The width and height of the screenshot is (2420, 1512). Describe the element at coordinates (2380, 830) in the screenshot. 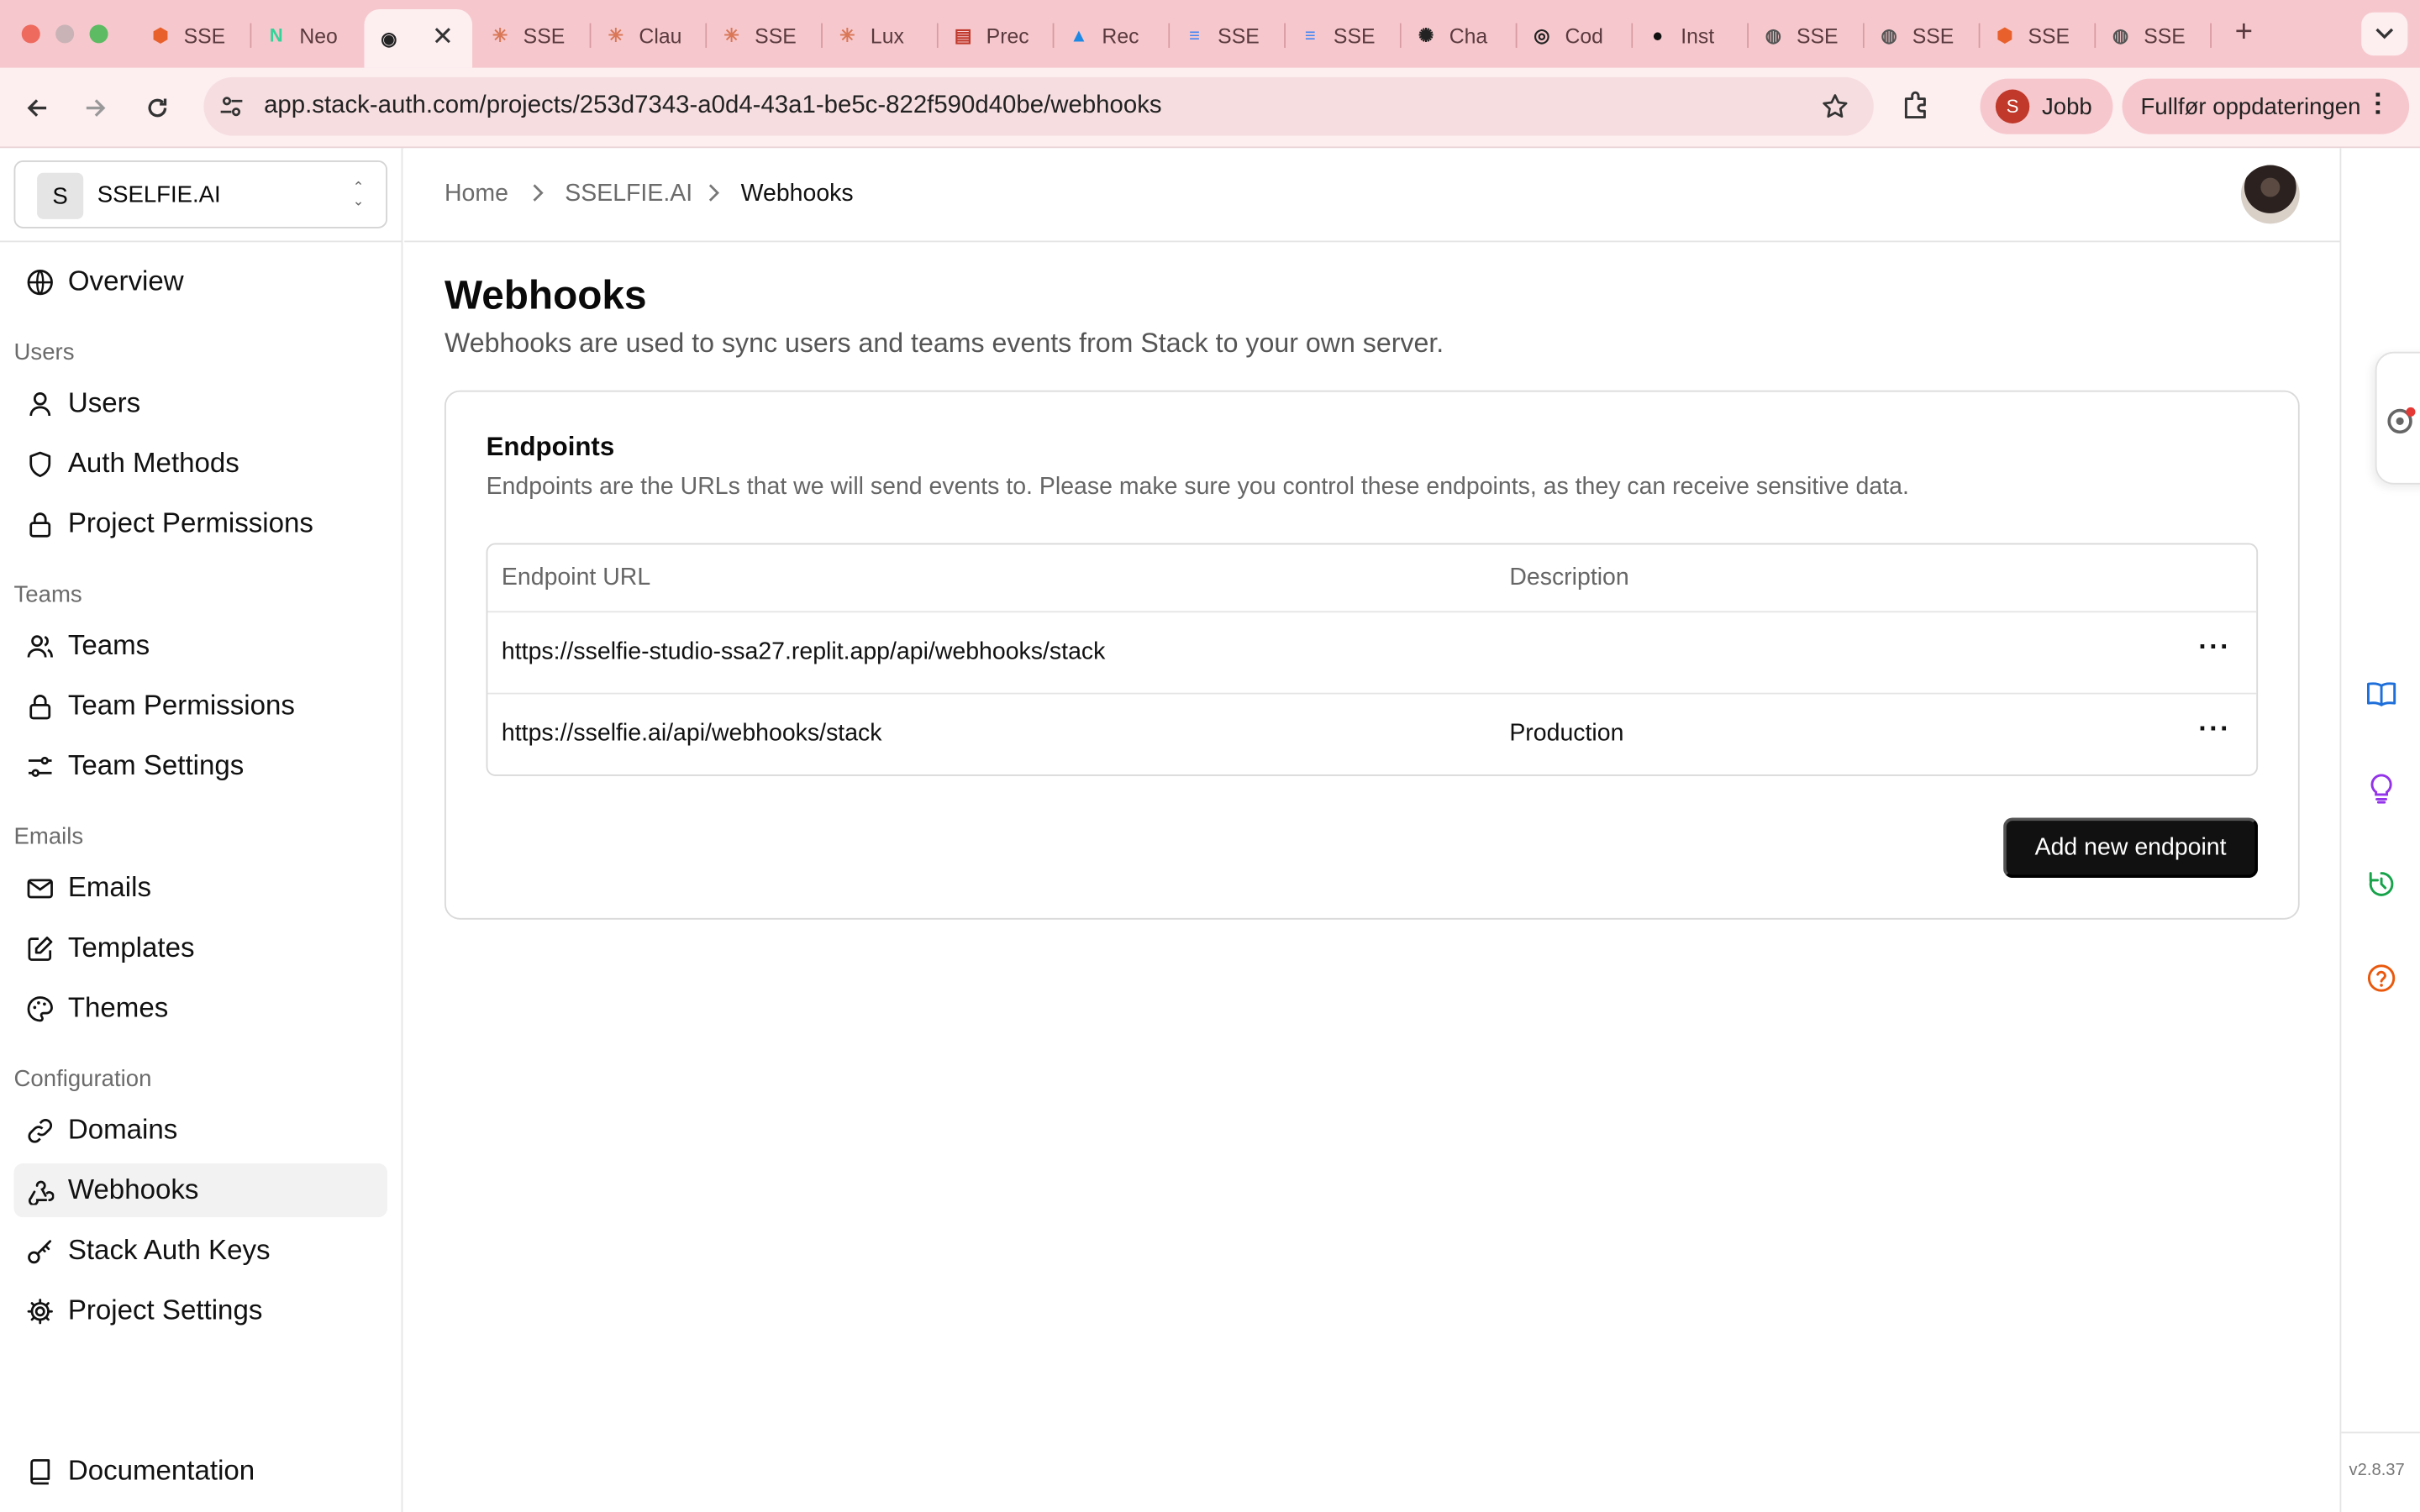

I see `right-rail` at that location.